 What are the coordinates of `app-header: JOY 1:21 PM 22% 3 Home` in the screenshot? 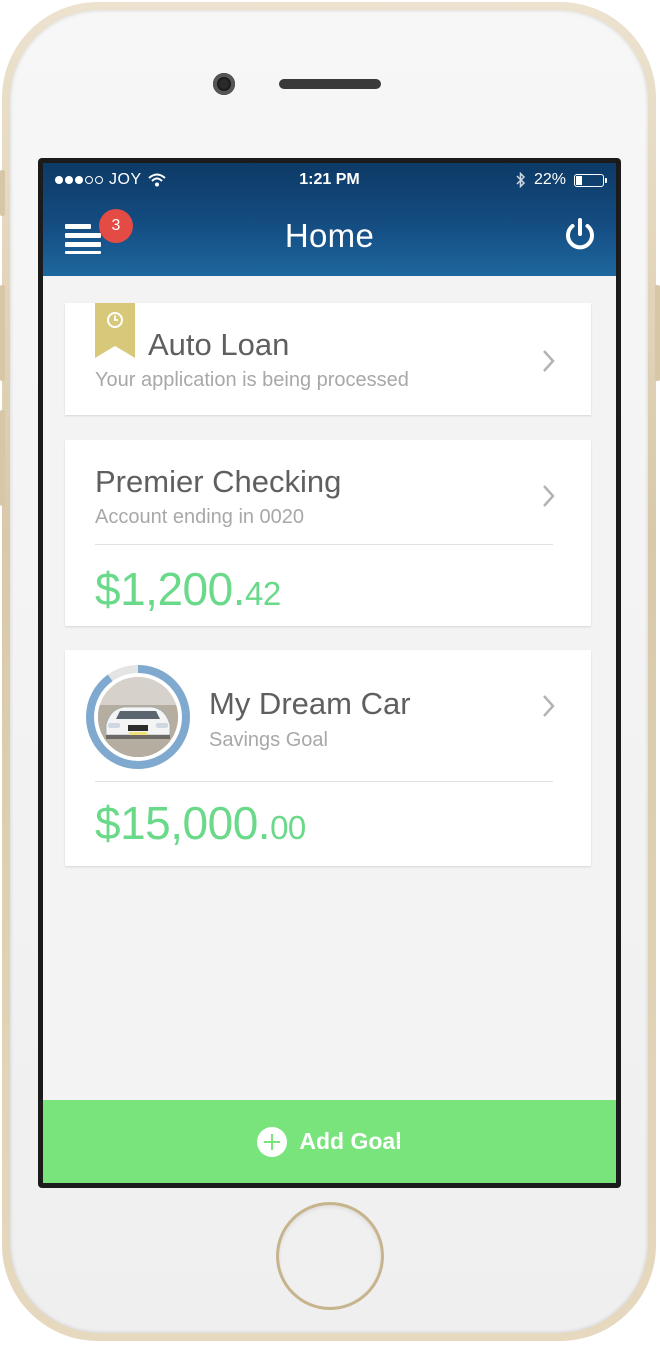 It's located at (329, 219).